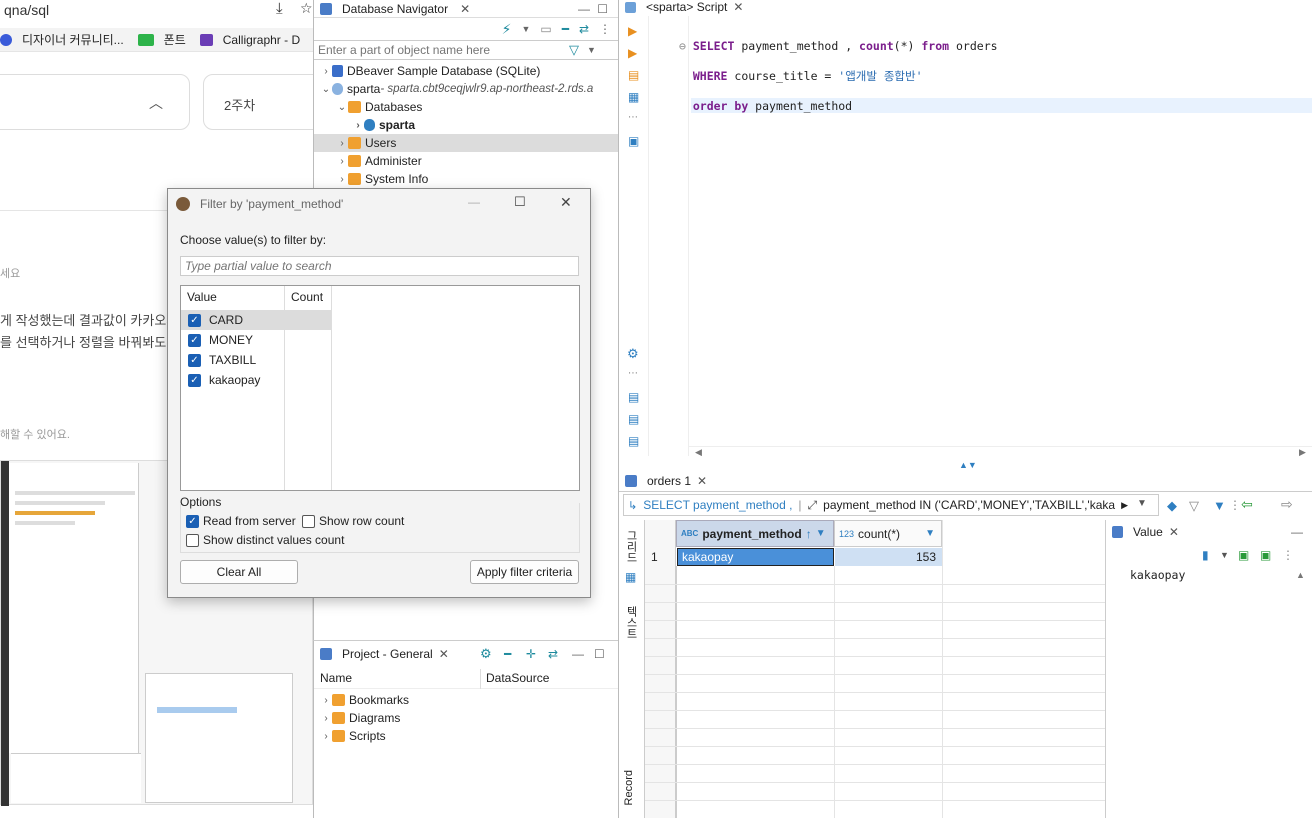 Image resolution: width=1312 pixels, height=818 pixels. I want to click on splitter-arrows-icon: ▲▼, so click(968, 465).